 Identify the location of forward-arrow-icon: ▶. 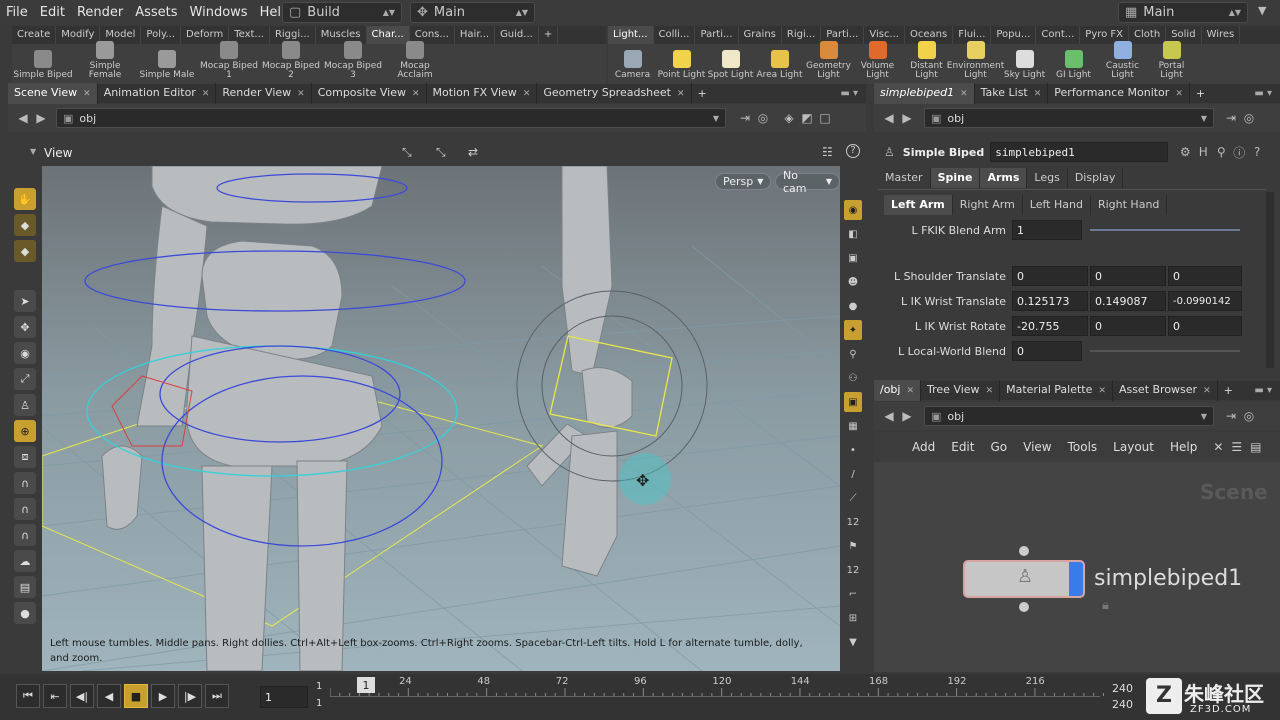
(907, 118).